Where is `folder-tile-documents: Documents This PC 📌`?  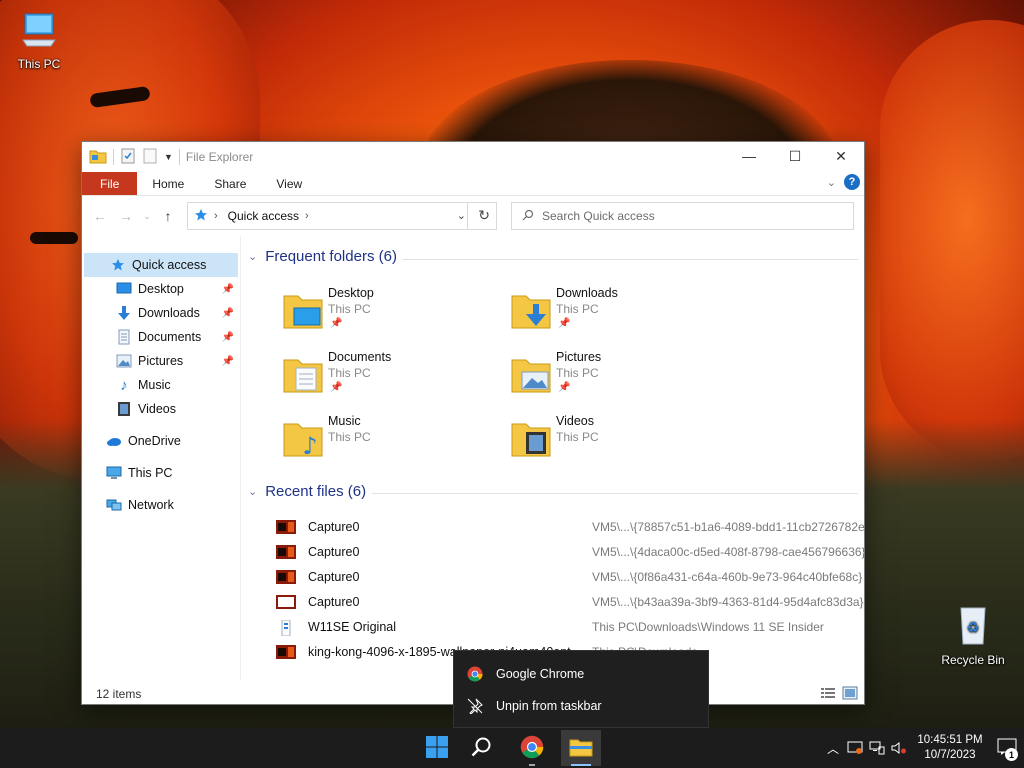
folder-tile-documents: Documents This PC 📌 is located at coordinates (387, 380).